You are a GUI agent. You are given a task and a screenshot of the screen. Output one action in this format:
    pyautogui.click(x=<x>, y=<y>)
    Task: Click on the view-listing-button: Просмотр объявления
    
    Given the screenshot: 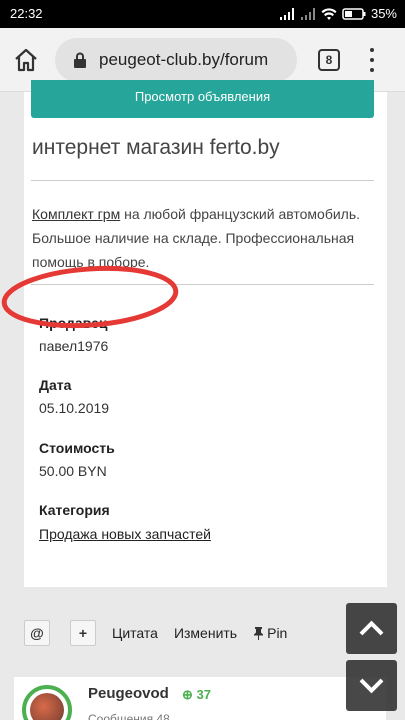 What is the action you would take?
    pyautogui.click(x=202, y=99)
    